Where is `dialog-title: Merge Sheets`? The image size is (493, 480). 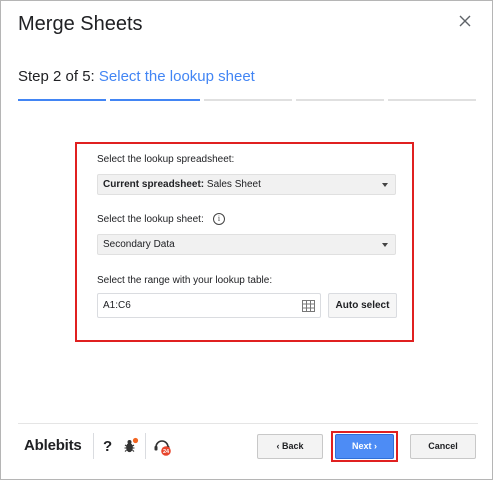
dialog-title: Merge Sheets is located at coordinates (80, 24).